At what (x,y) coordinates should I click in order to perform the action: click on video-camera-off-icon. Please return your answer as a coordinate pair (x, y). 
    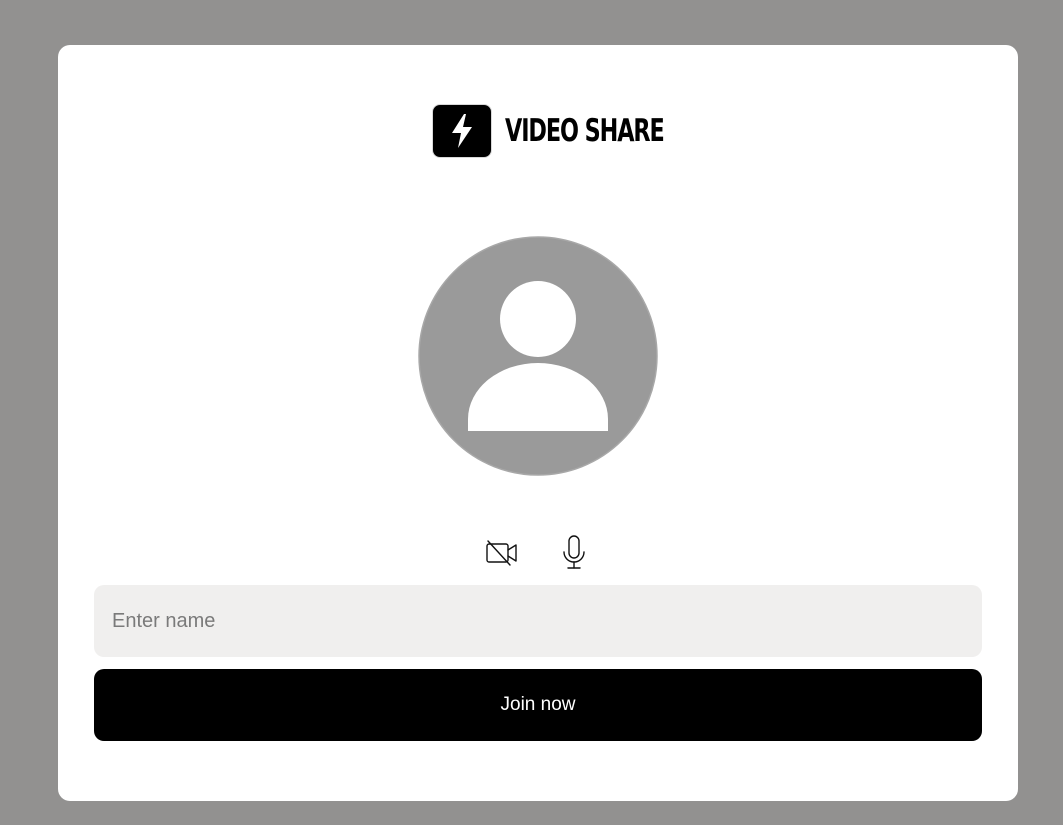
    Looking at the image, I should click on (502, 555).